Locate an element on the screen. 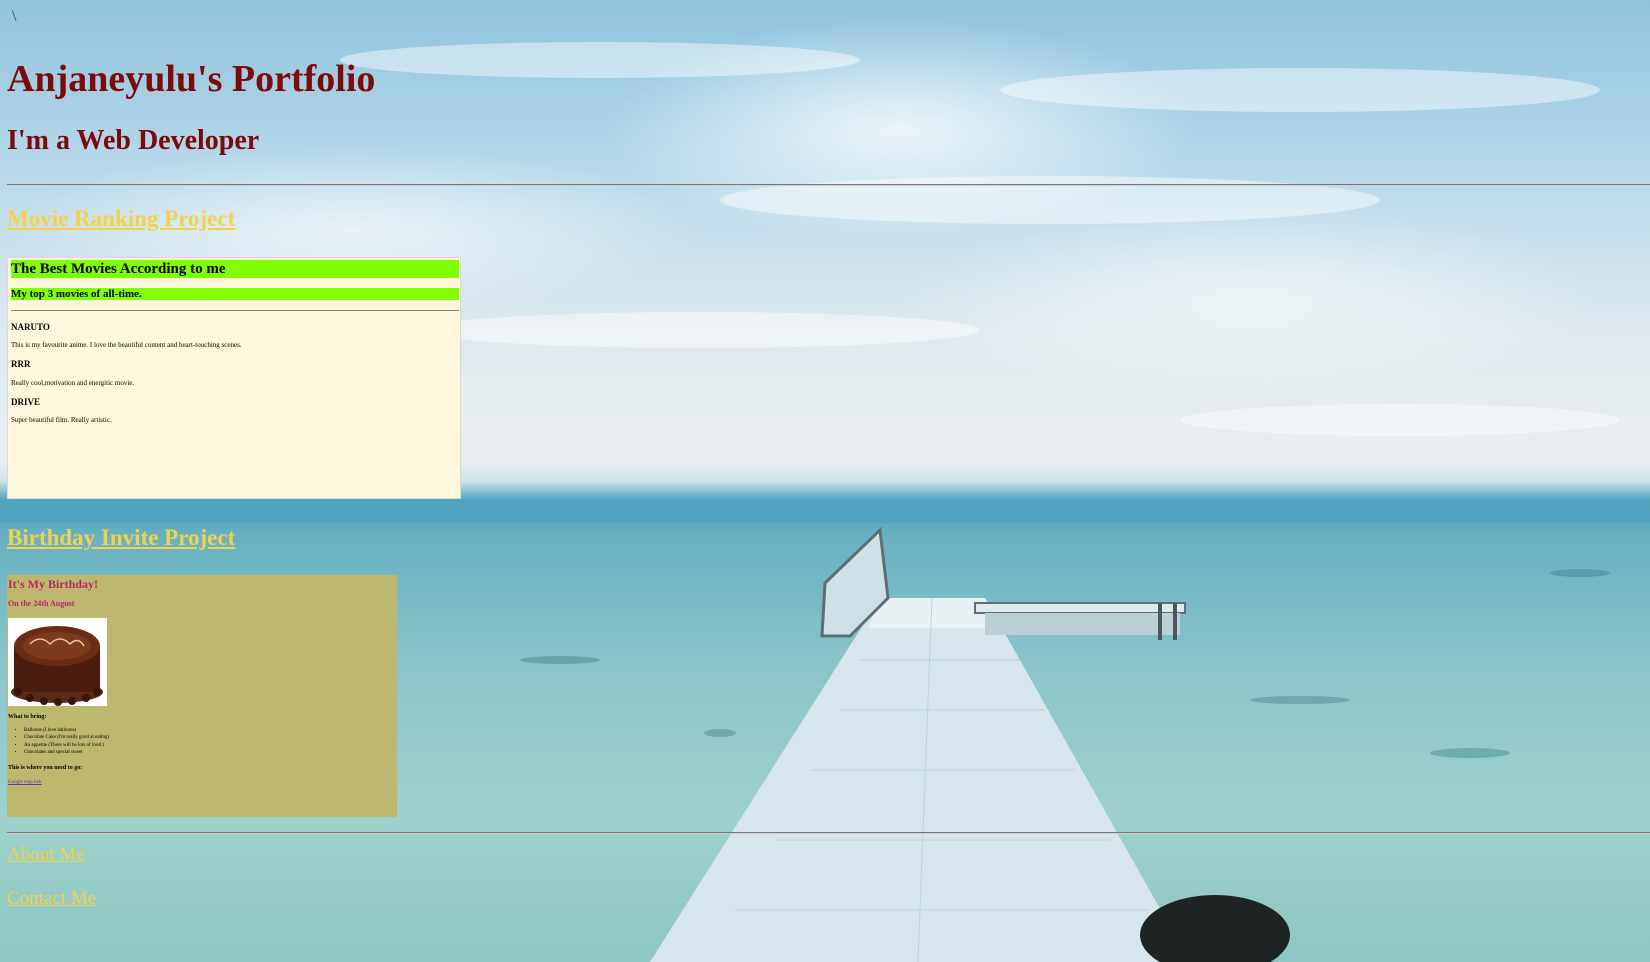  list-item: Chocolates and special sweet is located at coordinates (66, 752).